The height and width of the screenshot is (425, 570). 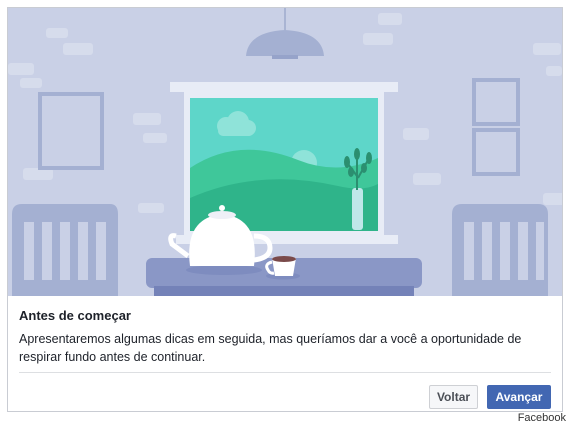 I want to click on dialog-title: Antes de começar, so click(x=75, y=315).